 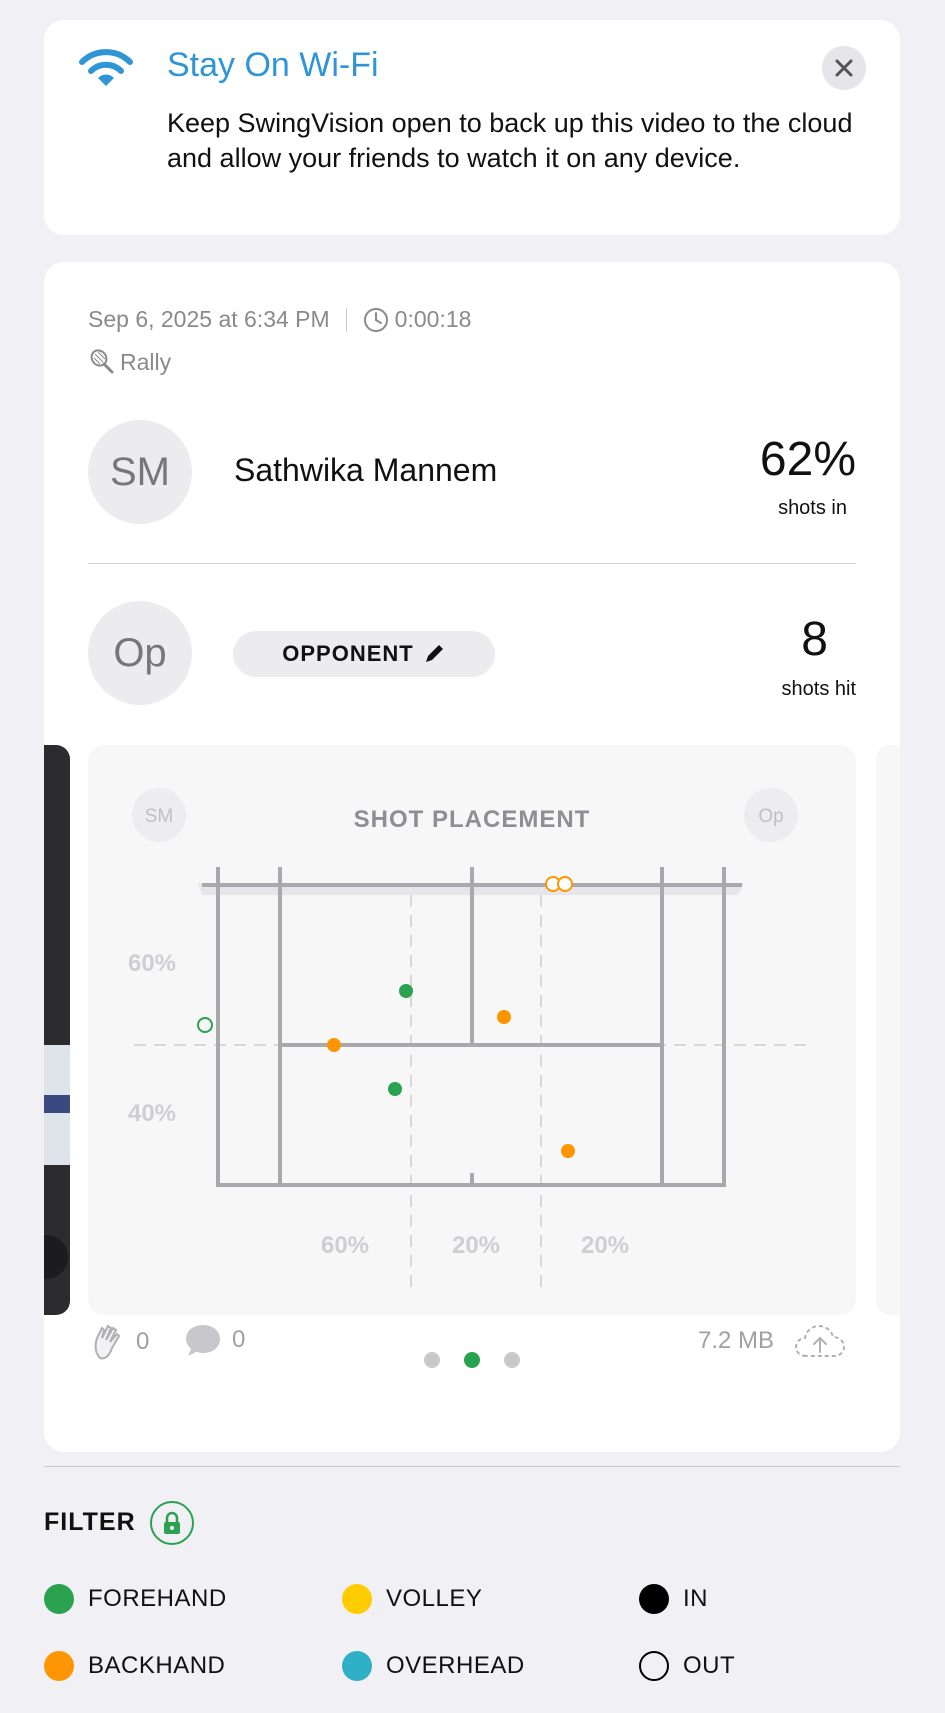 I want to click on filter-volley: VOLLEY, so click(x=412, y=1599).